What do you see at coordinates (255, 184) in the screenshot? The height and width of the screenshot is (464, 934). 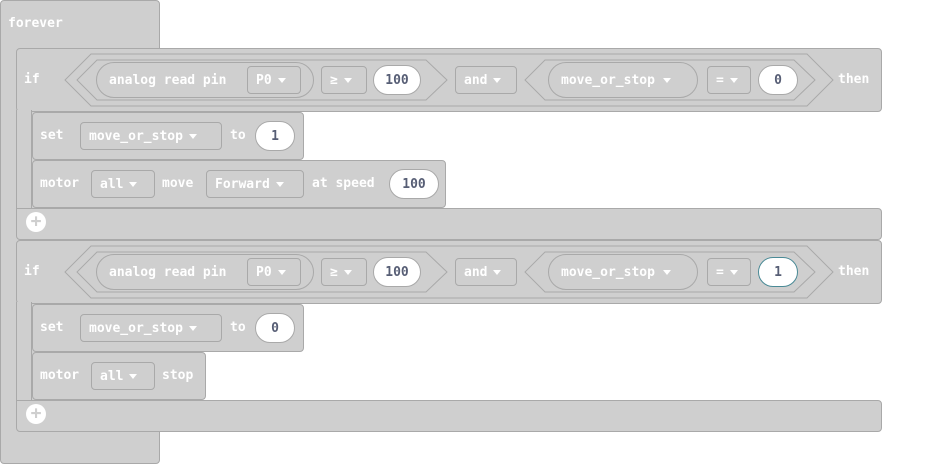 I see `direction-dropdown: Forward` at bounding box center [255, 184].